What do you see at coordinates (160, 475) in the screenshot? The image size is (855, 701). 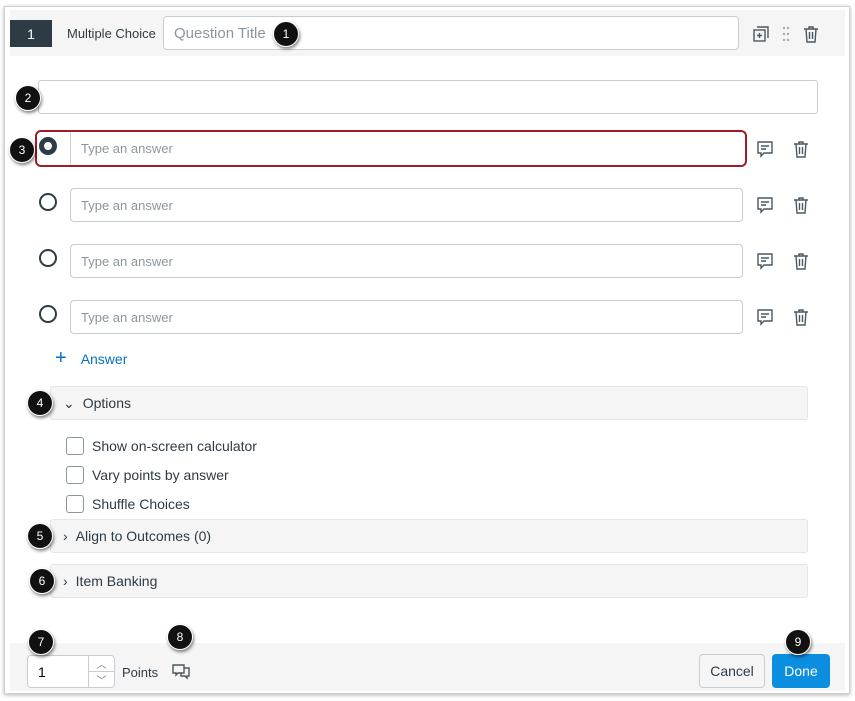 I see `checkbox-label: Vary points by answer` at bounding box center [160, 475].